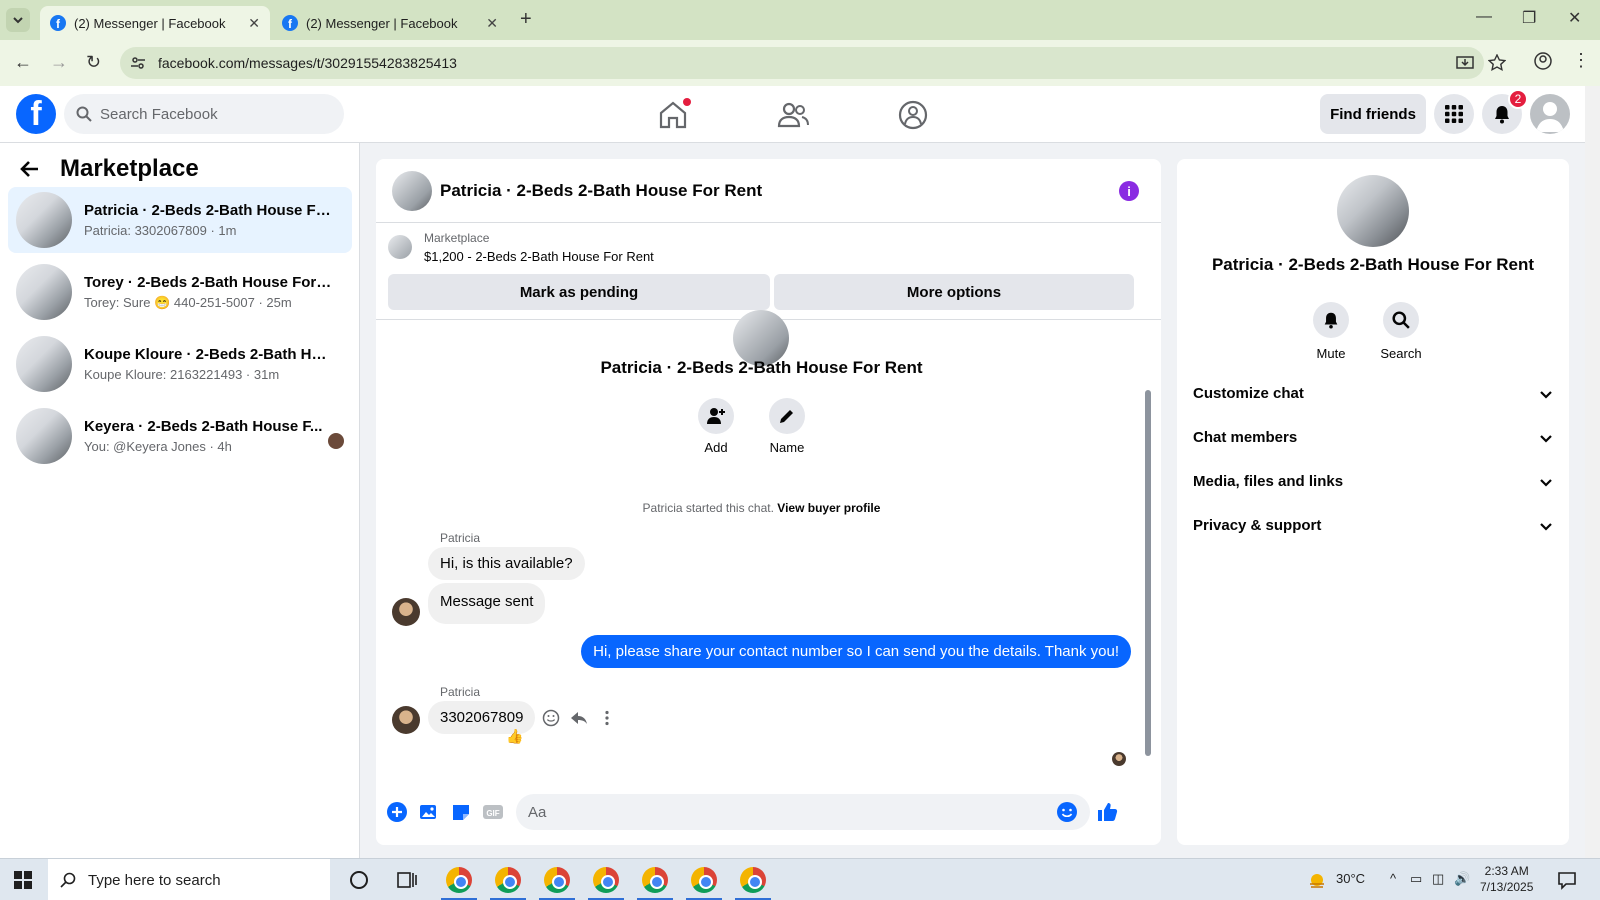 The image size is (1600, 900). I want to click on weather-icon, so click(1317, 880).